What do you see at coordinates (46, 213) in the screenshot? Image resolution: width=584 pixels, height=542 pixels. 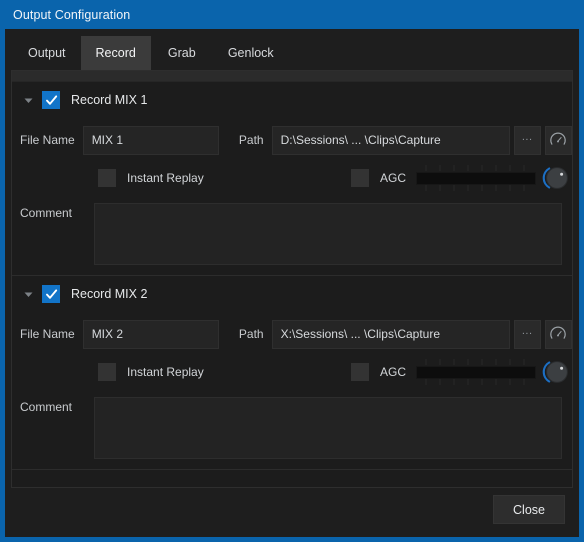 I see `record-mix-1-comment-label: Comment` at bounding box center [46, 213].